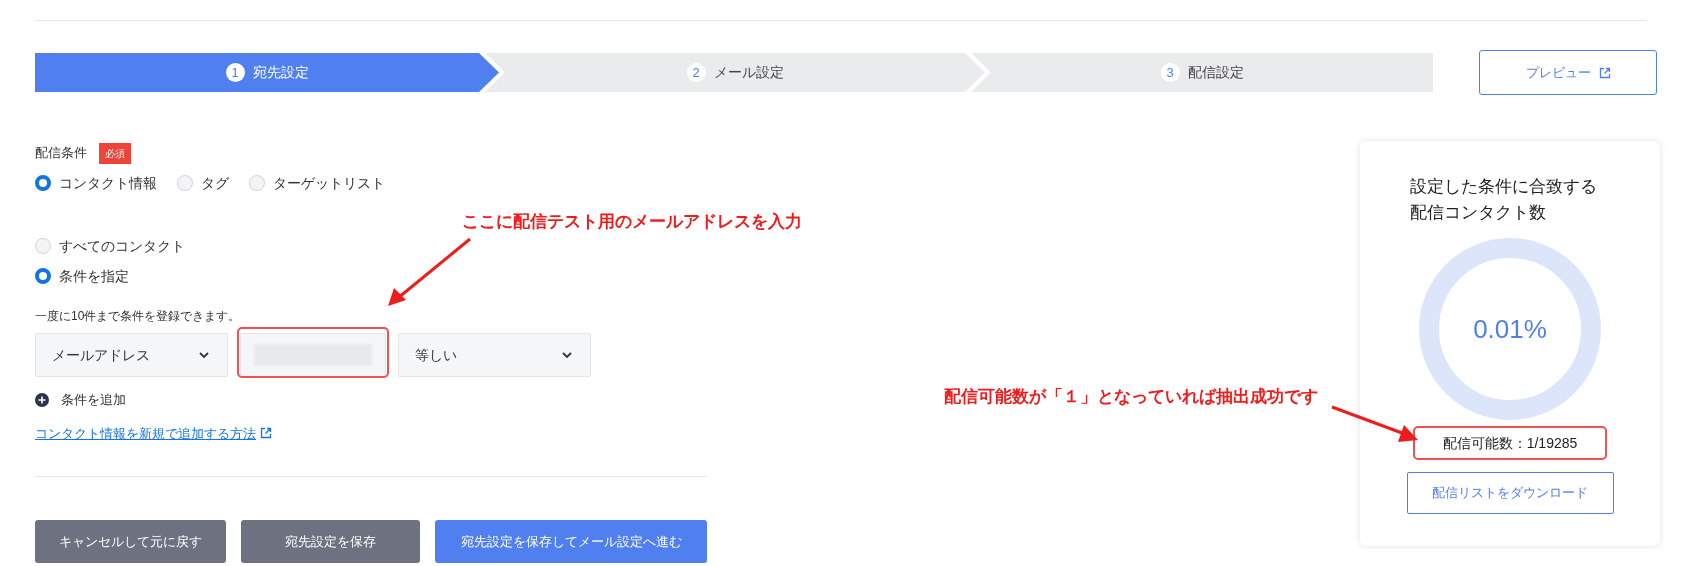  I want to click on annotation-text: 配信可能数が「１」となっていれば抽出成功です, so click(1131, 397).